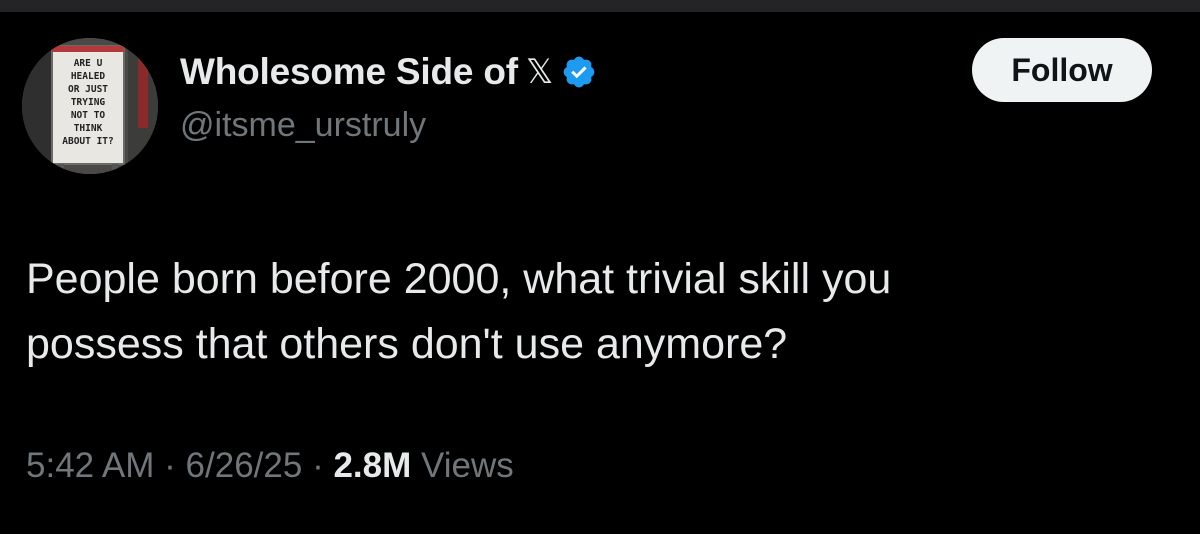 Image resolution: width=1200 pixels, height=534 pixels. What do you see at coordinates (90, 465) in the screenshot?
I see `tweet-time: 5:42 AM` at bounding box center [90, 465].